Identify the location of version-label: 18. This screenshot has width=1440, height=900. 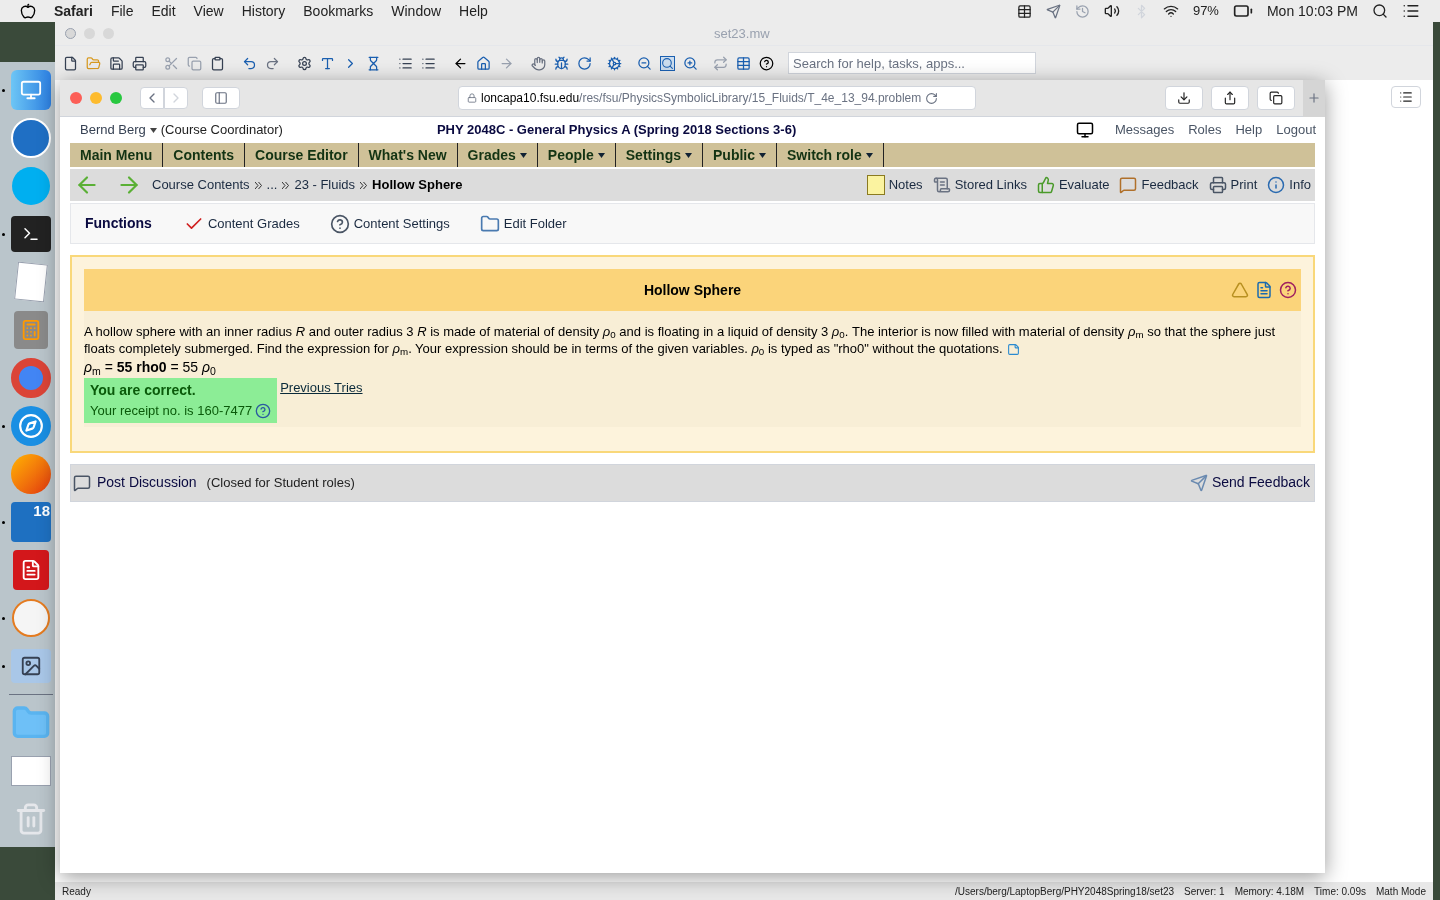
(41, 510).